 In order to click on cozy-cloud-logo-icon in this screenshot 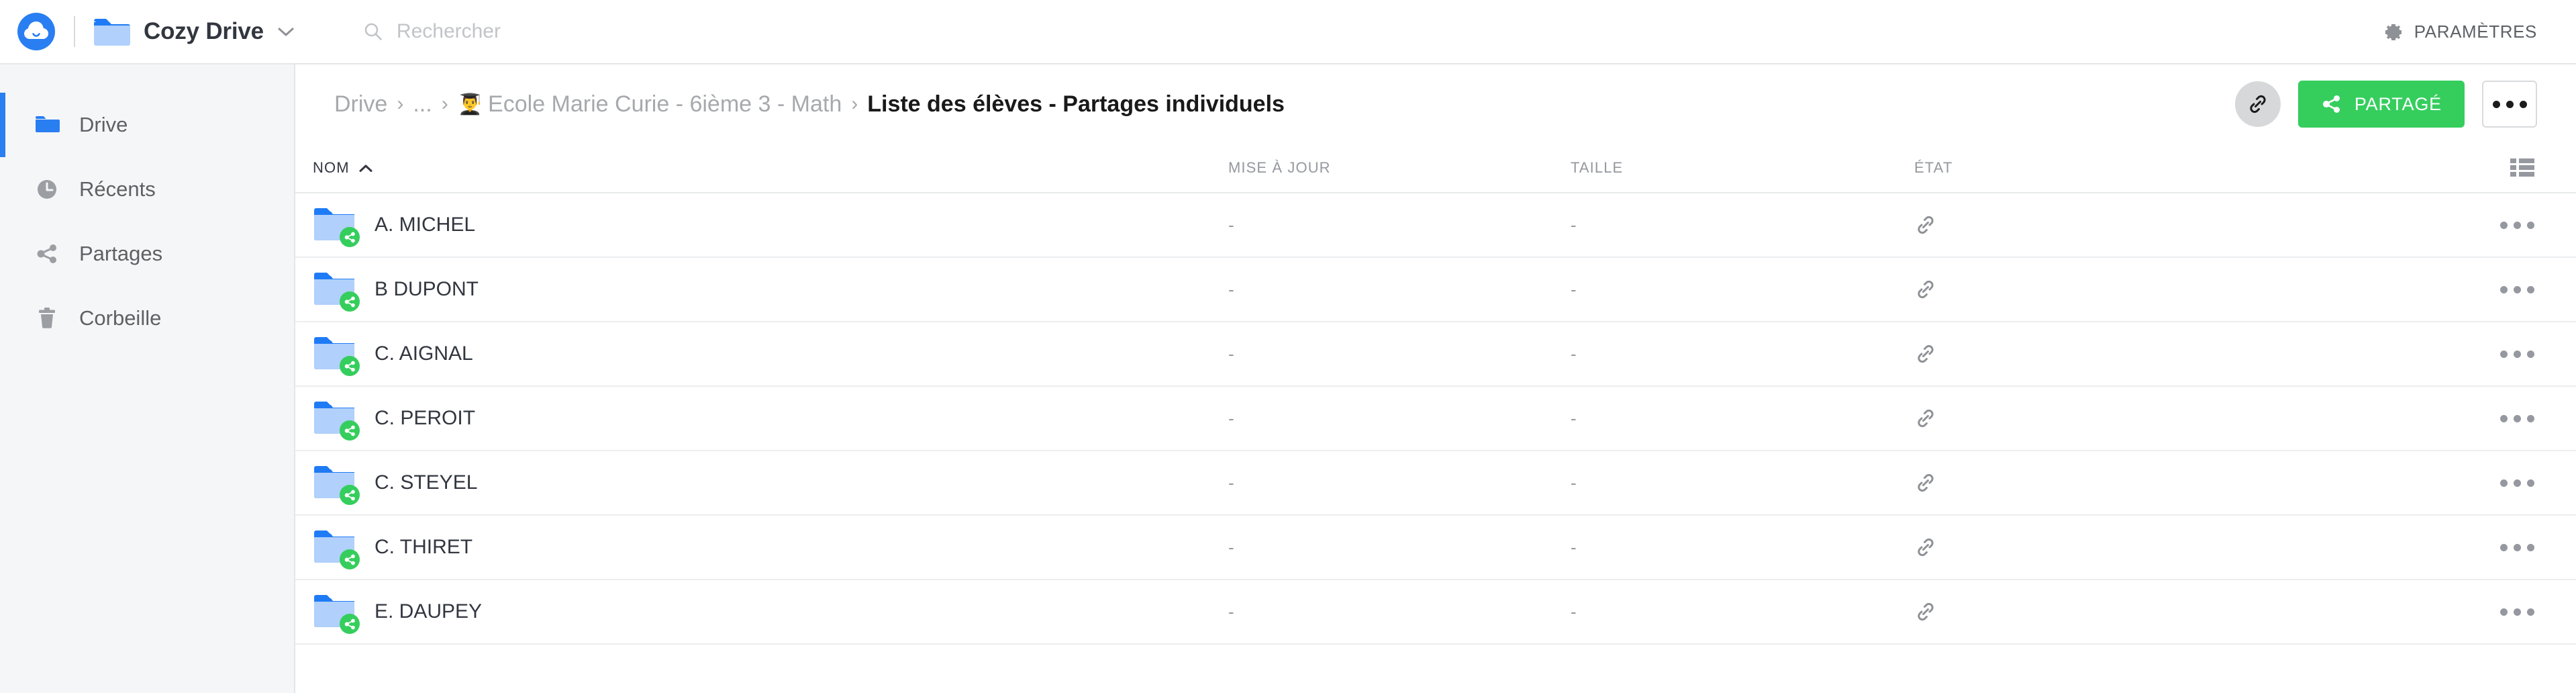, I will do `click(36, 31)`.